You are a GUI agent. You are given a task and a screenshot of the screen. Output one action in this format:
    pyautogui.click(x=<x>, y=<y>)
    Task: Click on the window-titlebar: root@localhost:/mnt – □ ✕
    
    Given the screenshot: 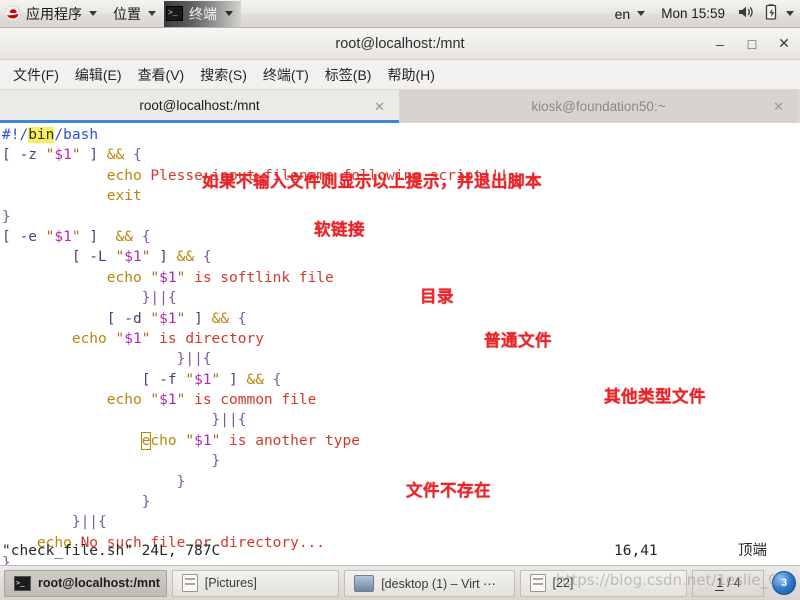 What is the action you would take?
    pyautogui.click(x=400, y=44)
    